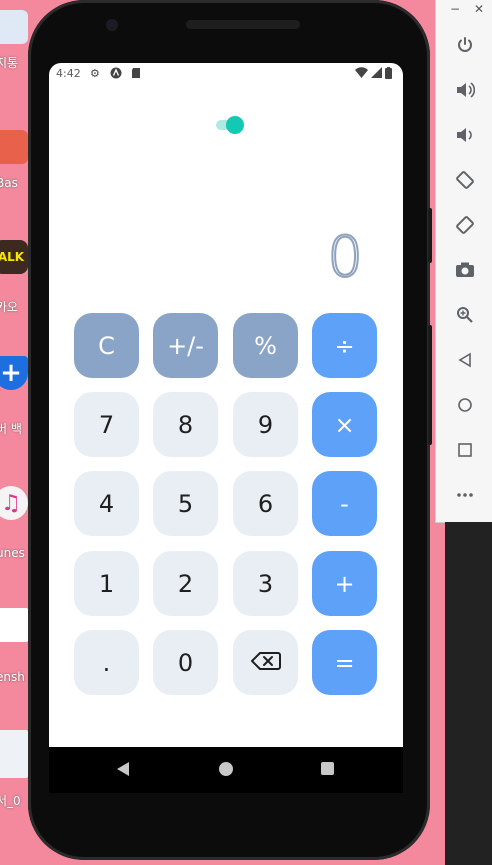 The height and width of the screenshot is (865, 492). What do you see at coordinates (344, 503) in the screenshot?
I see `subtract-button: -` at bounding box center [344, 503].